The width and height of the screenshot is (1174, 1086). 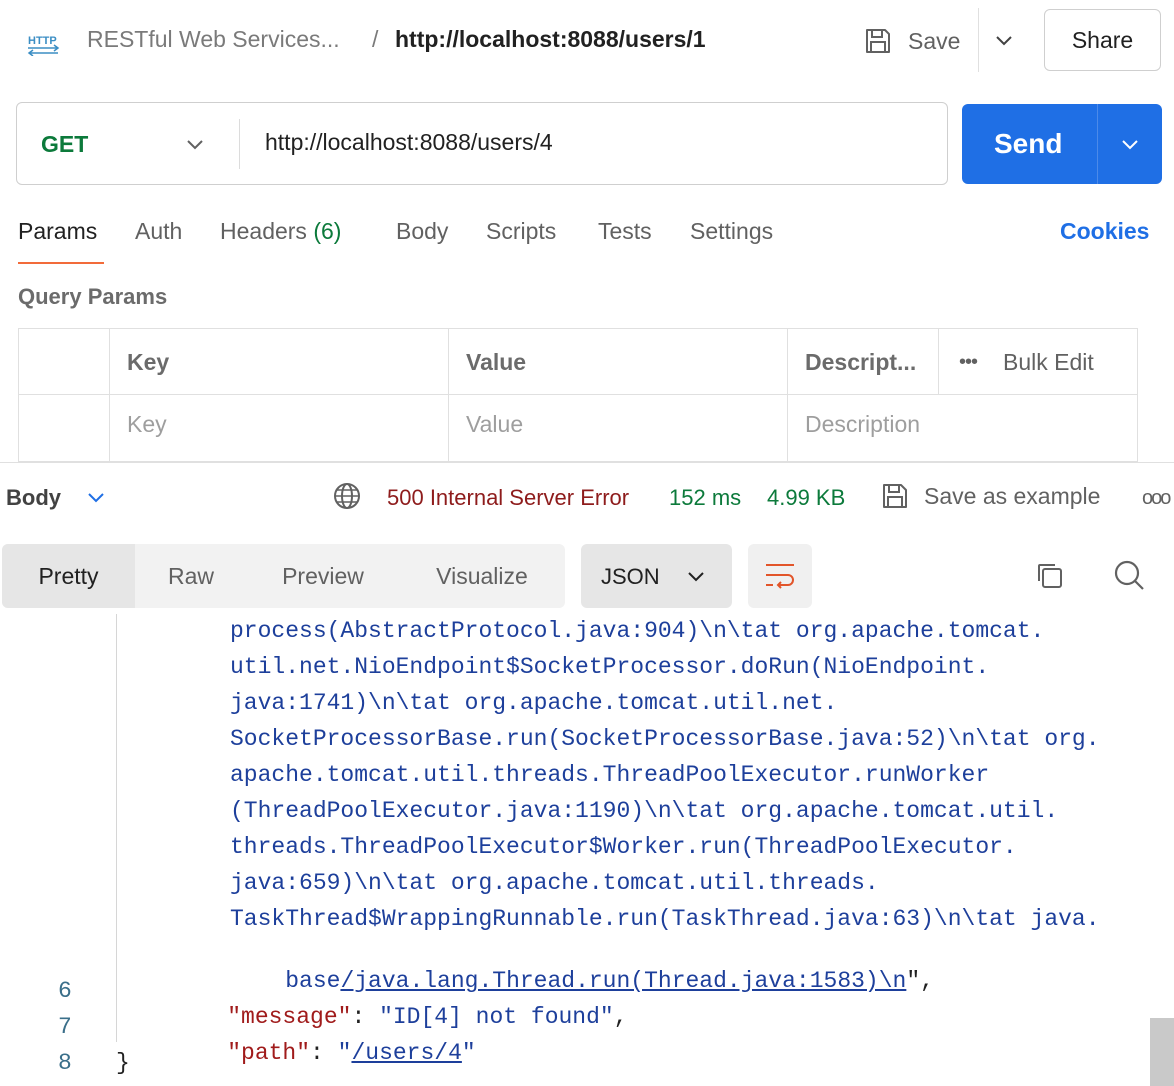 I want to click on copy-icon, so click(x=1050, y=576).